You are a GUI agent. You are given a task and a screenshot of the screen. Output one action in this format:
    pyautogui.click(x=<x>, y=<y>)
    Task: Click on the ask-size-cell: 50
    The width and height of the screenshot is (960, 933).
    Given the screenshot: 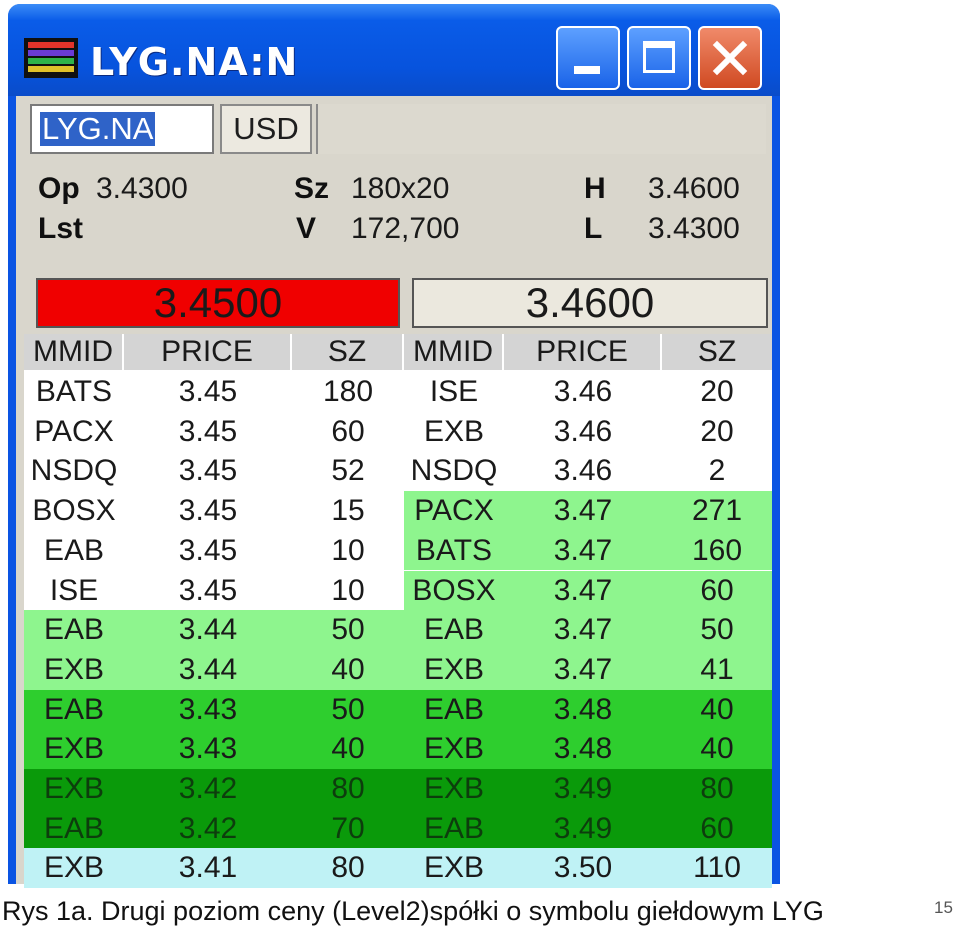 What is the action you would take?
    pyautogui.click(x=717, y=630)
    